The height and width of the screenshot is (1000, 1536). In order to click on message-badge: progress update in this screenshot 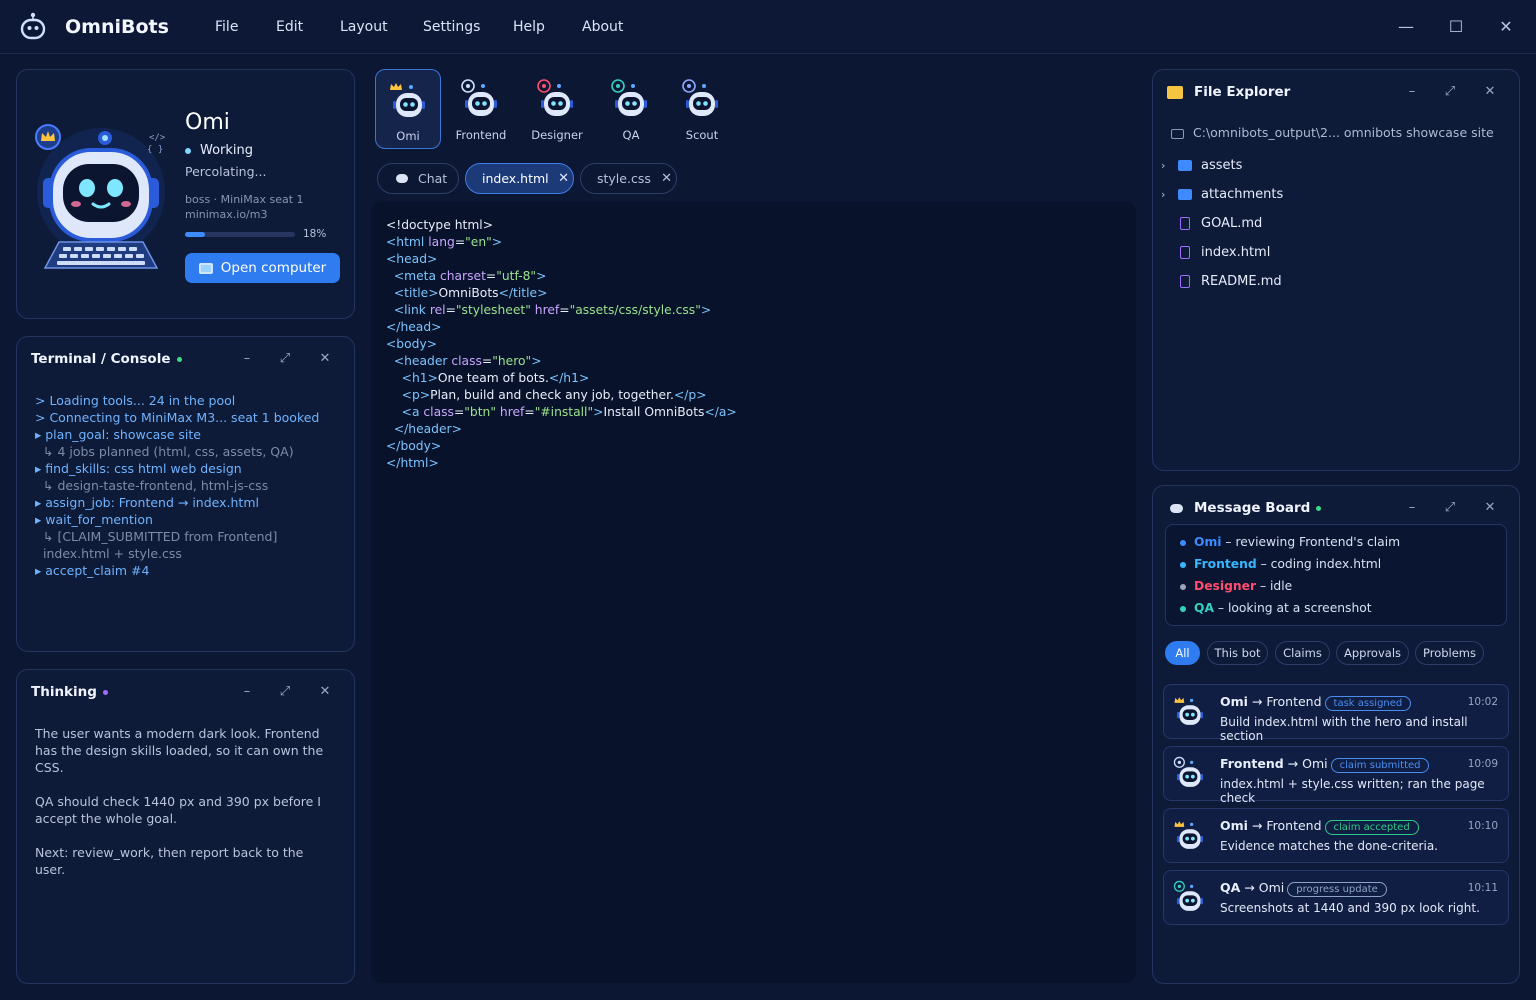, I will do `click(1337, 889)`.